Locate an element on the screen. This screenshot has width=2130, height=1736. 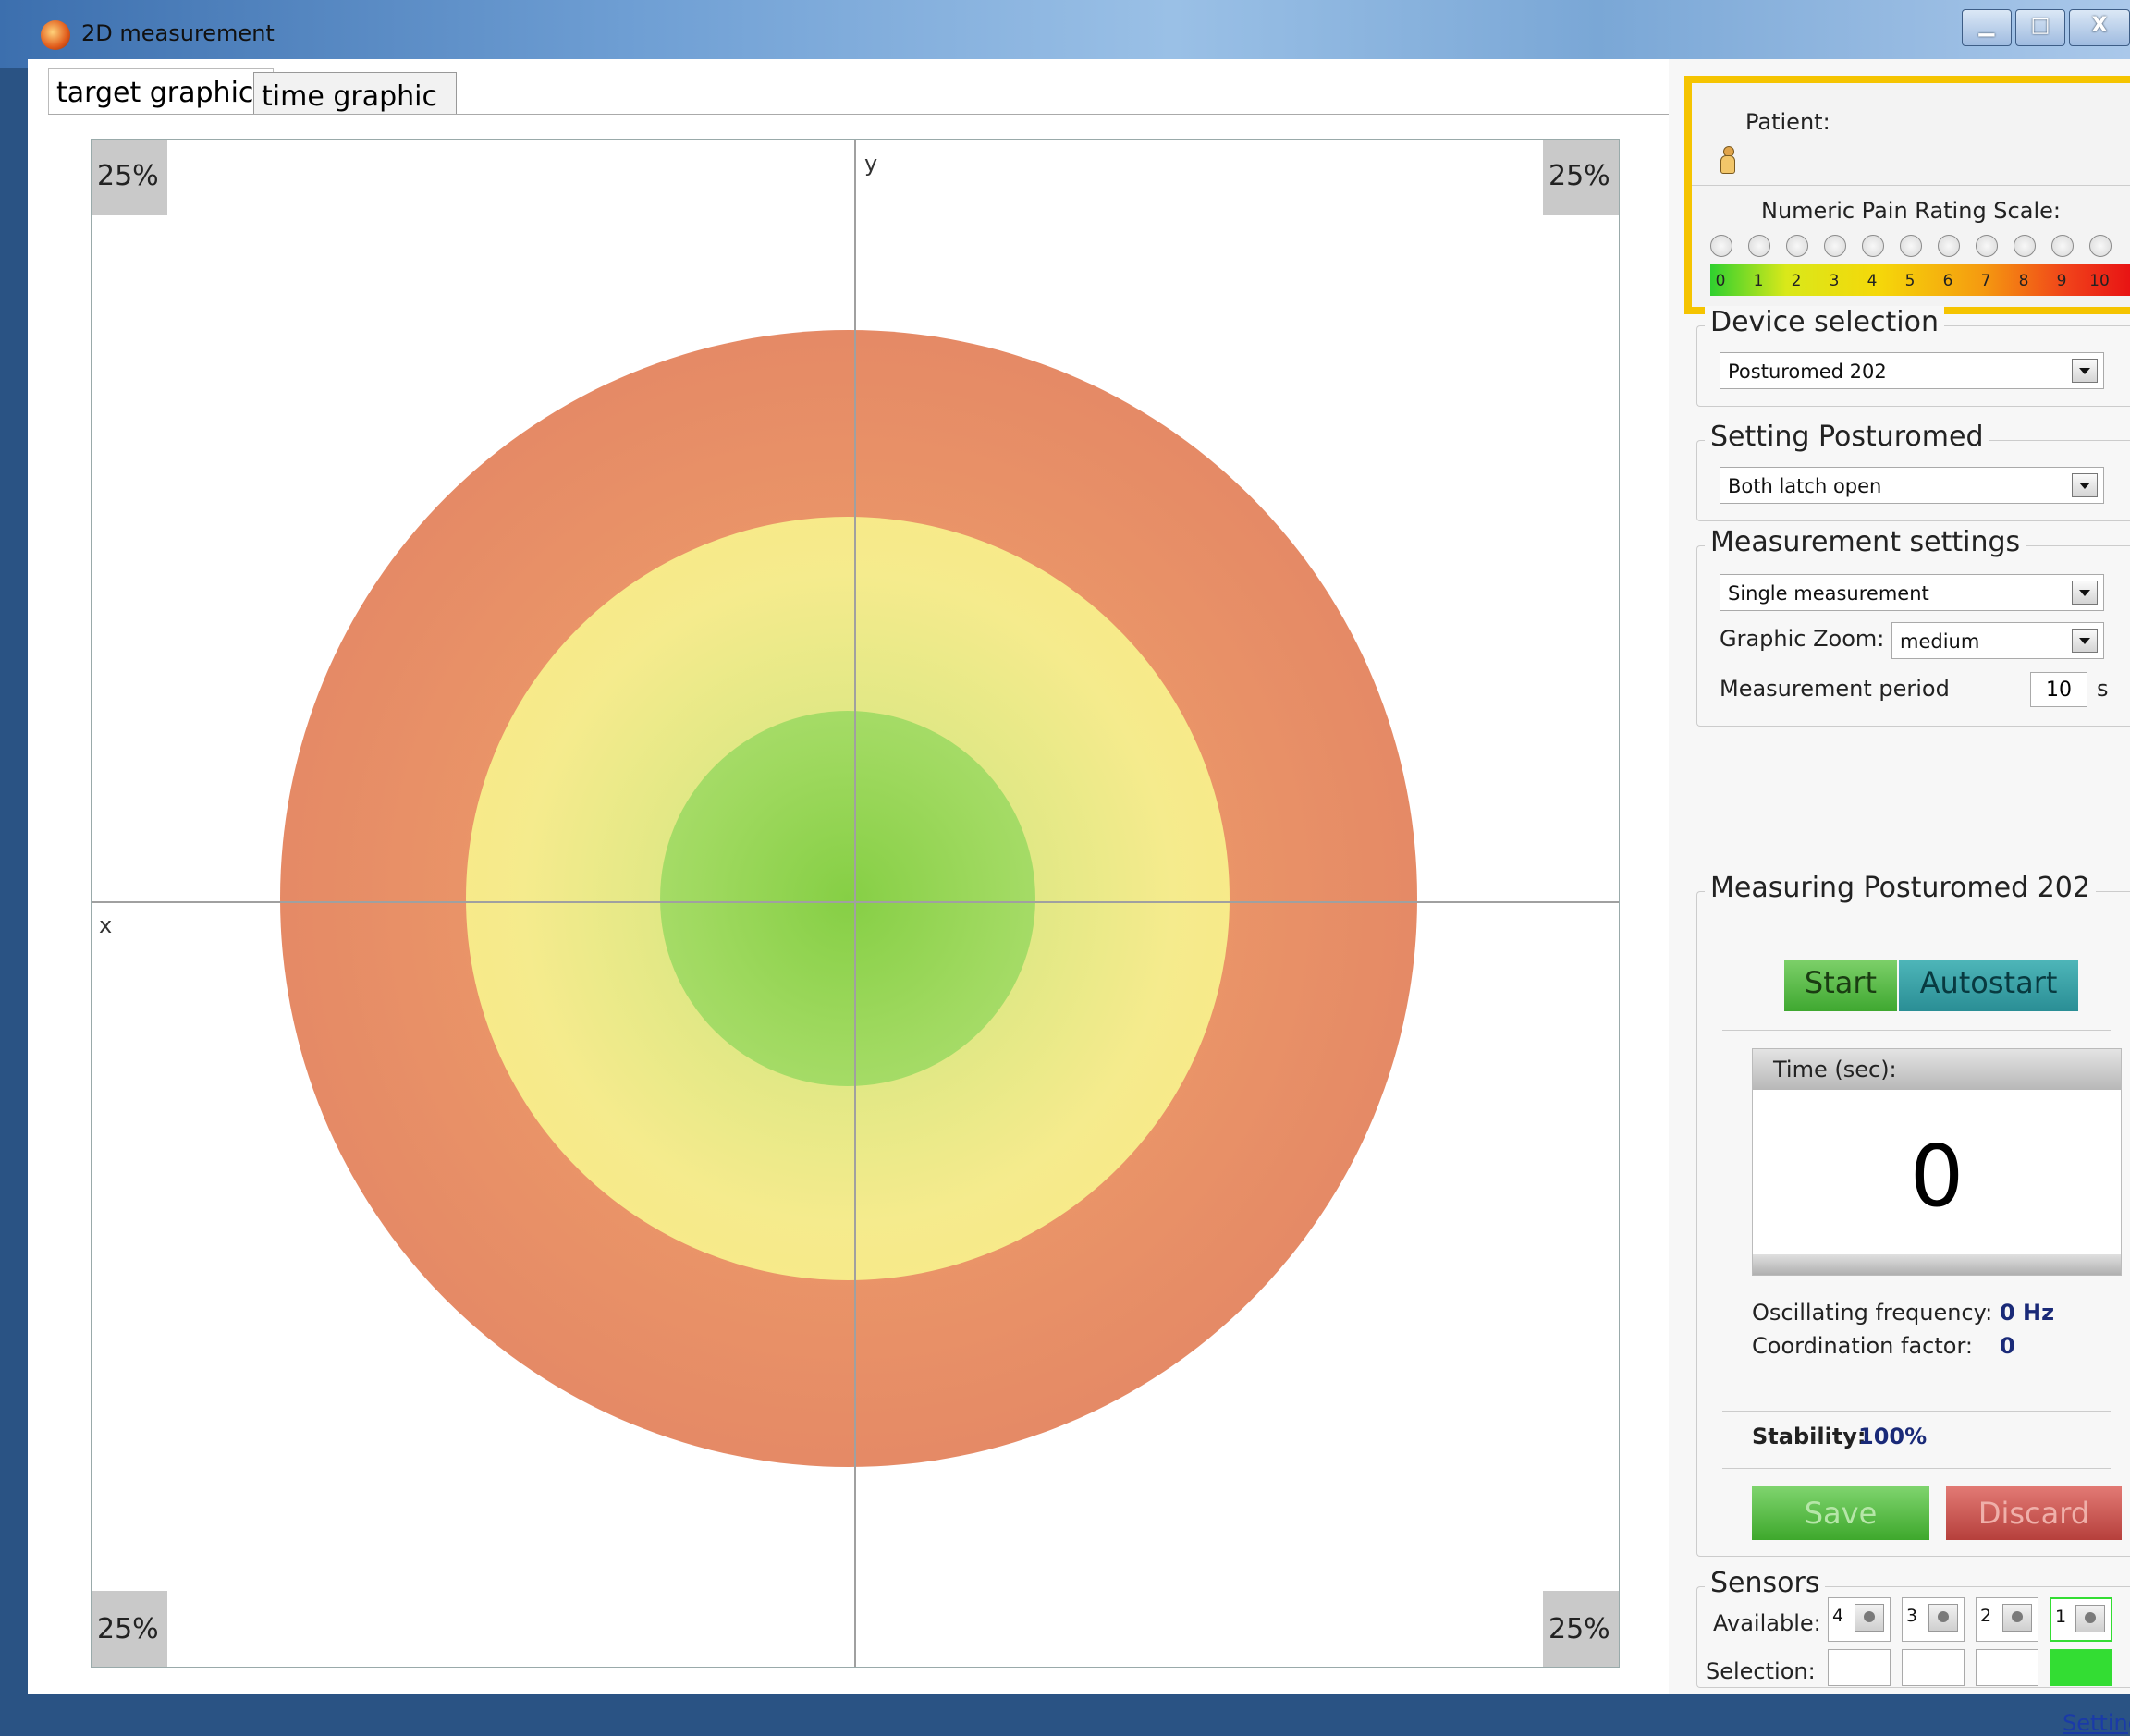
available-label: Available: is located at coordinates (1767, 1623).